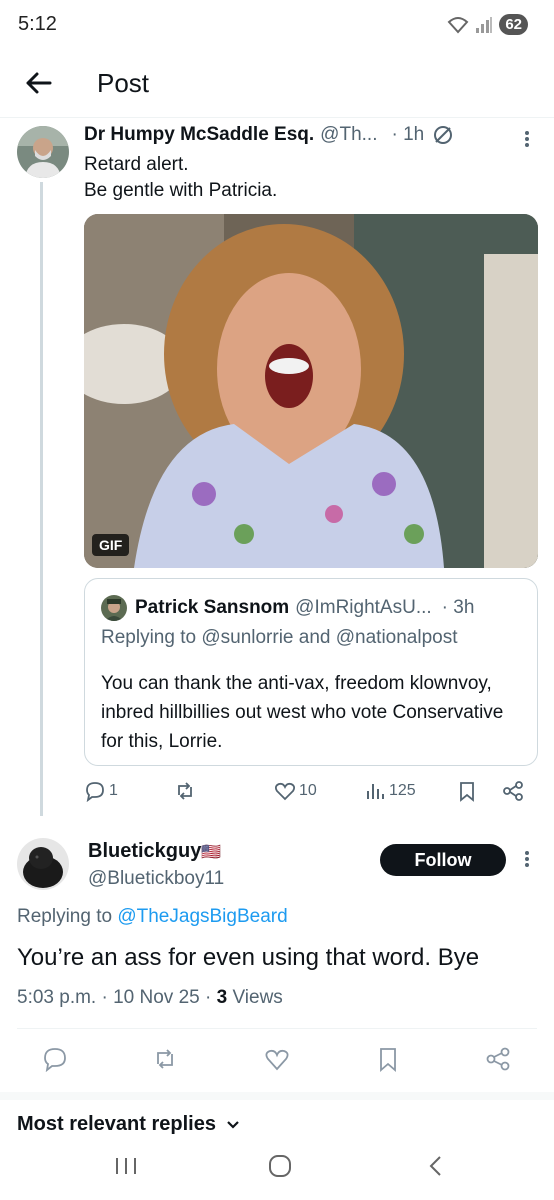  I want to click on reply-replying-to: Replying to @TheJagsBigBeard, so click(152, 917).